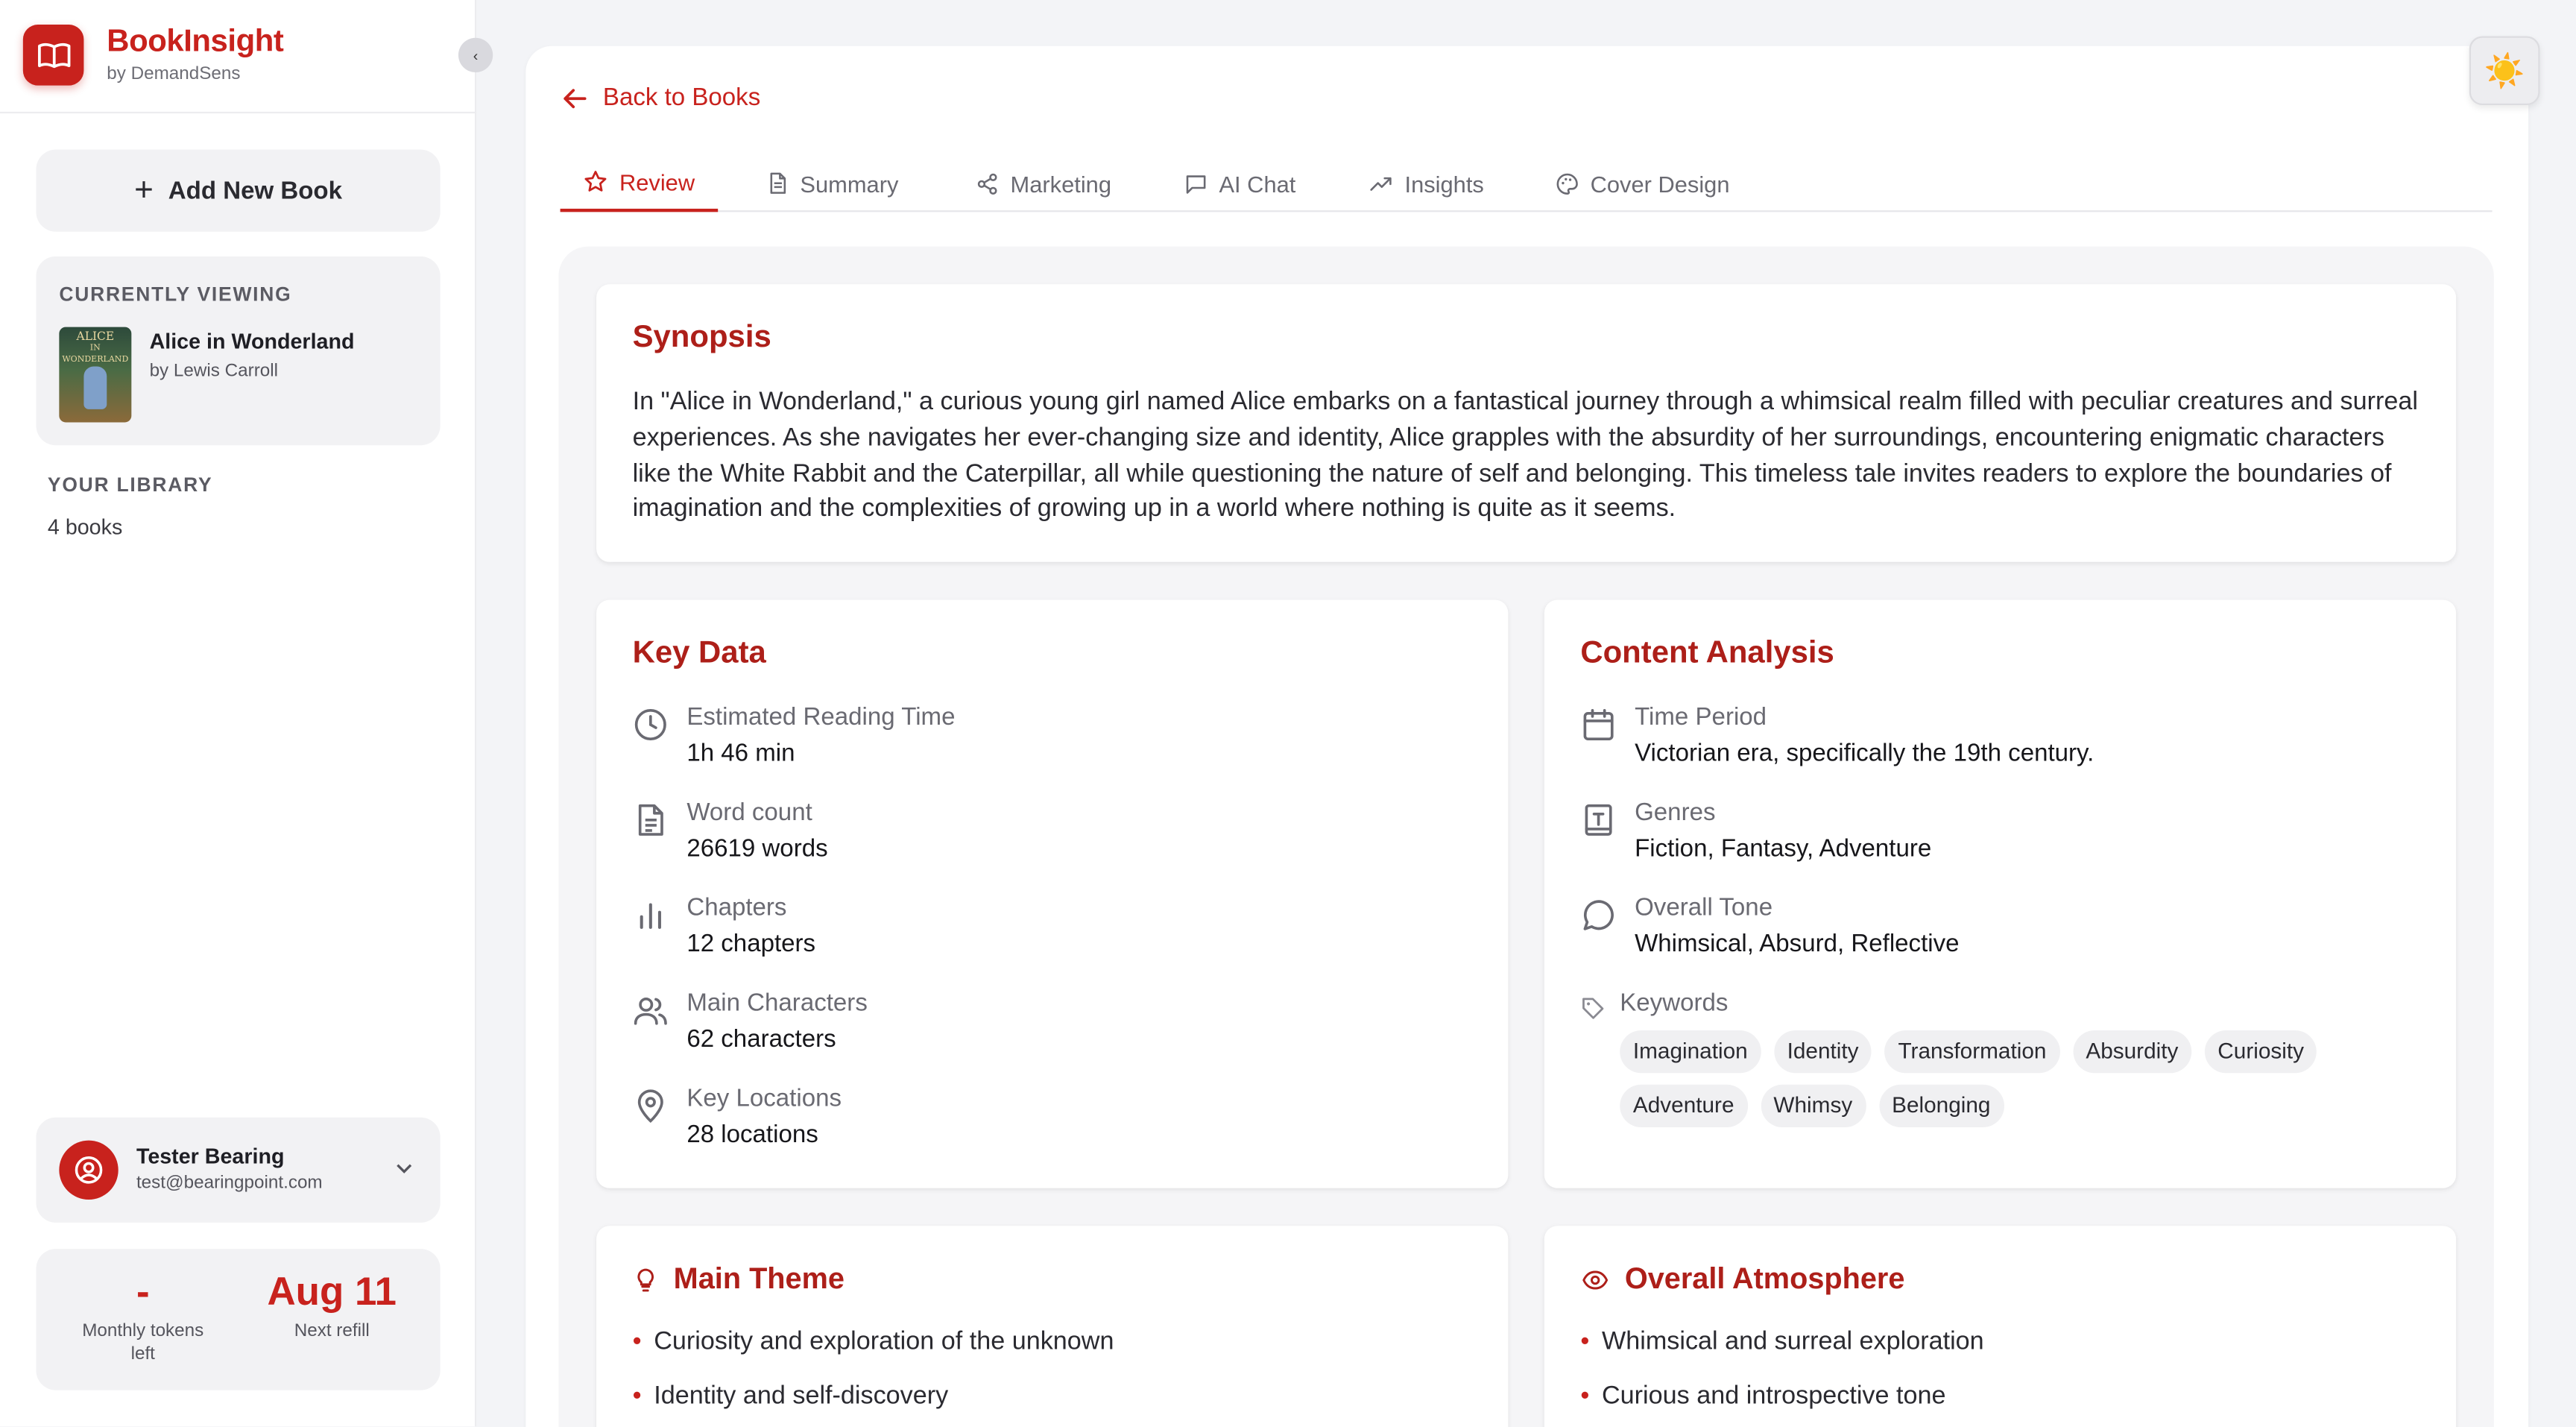 This screenshot has width=2576, height=1427. Describe the element at coordinates (195, 43) in the screenshot. I see `brand-name: BookInsight` at that location.